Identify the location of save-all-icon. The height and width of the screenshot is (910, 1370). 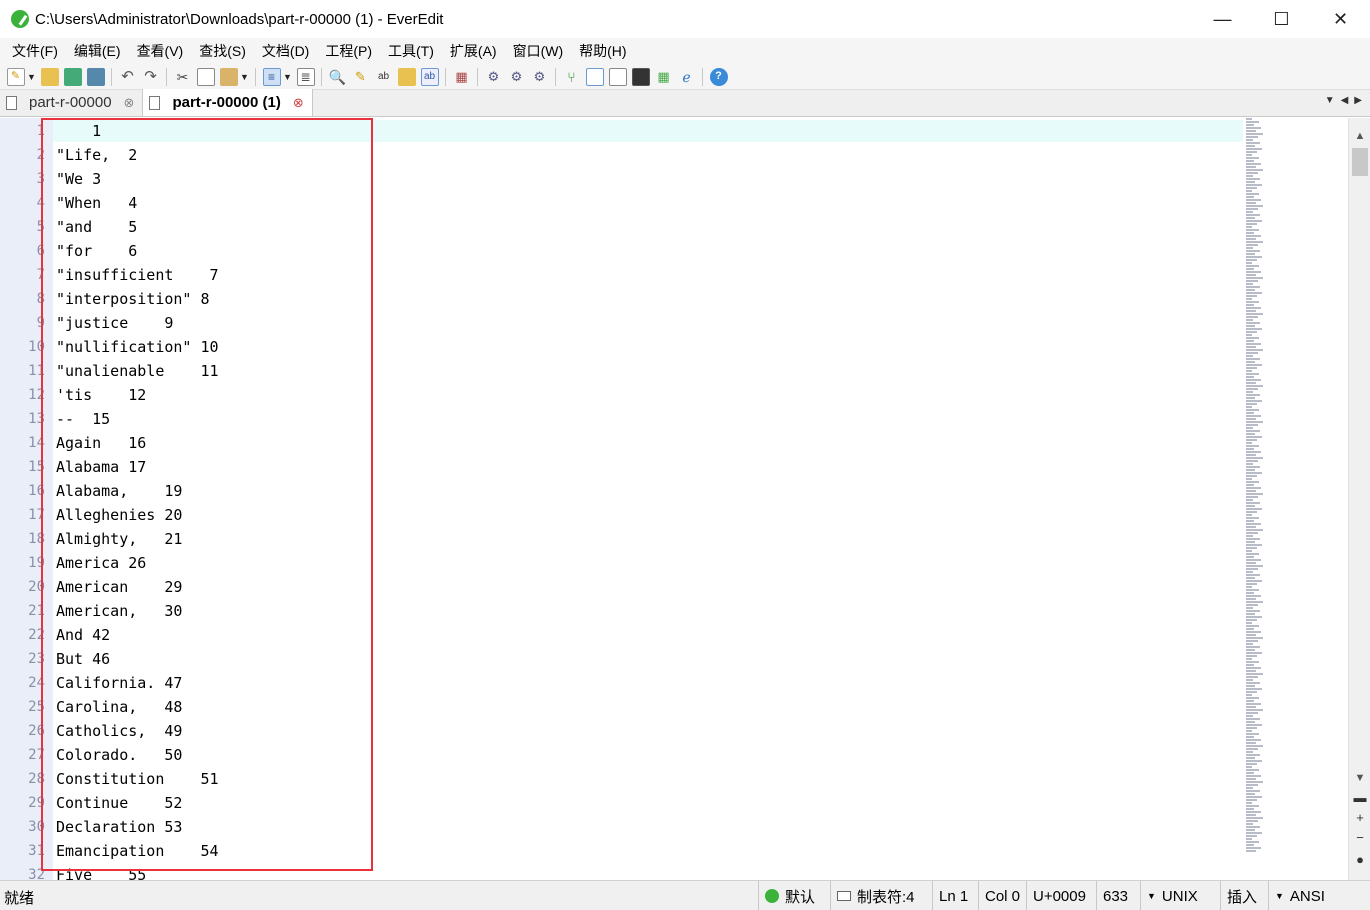
(95, 76).